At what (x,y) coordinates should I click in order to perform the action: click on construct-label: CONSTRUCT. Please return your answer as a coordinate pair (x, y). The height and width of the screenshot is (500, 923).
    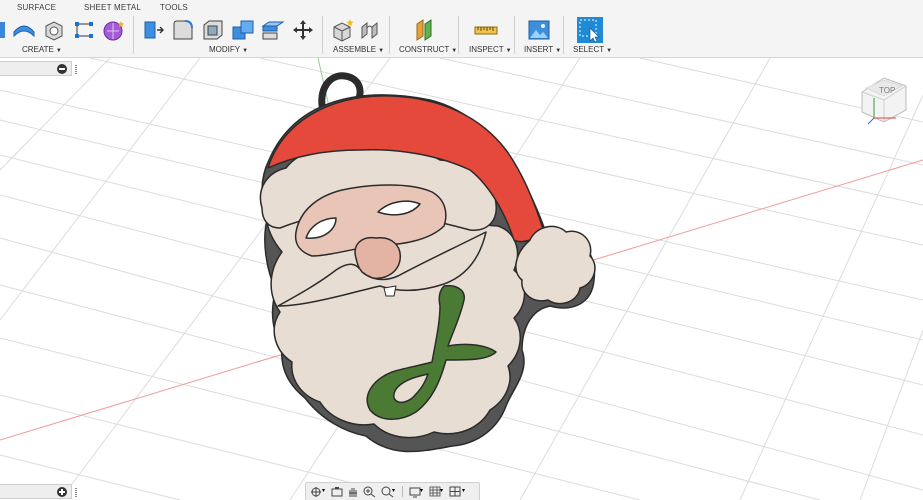
    Looking at the image, I should click on (424, 49).